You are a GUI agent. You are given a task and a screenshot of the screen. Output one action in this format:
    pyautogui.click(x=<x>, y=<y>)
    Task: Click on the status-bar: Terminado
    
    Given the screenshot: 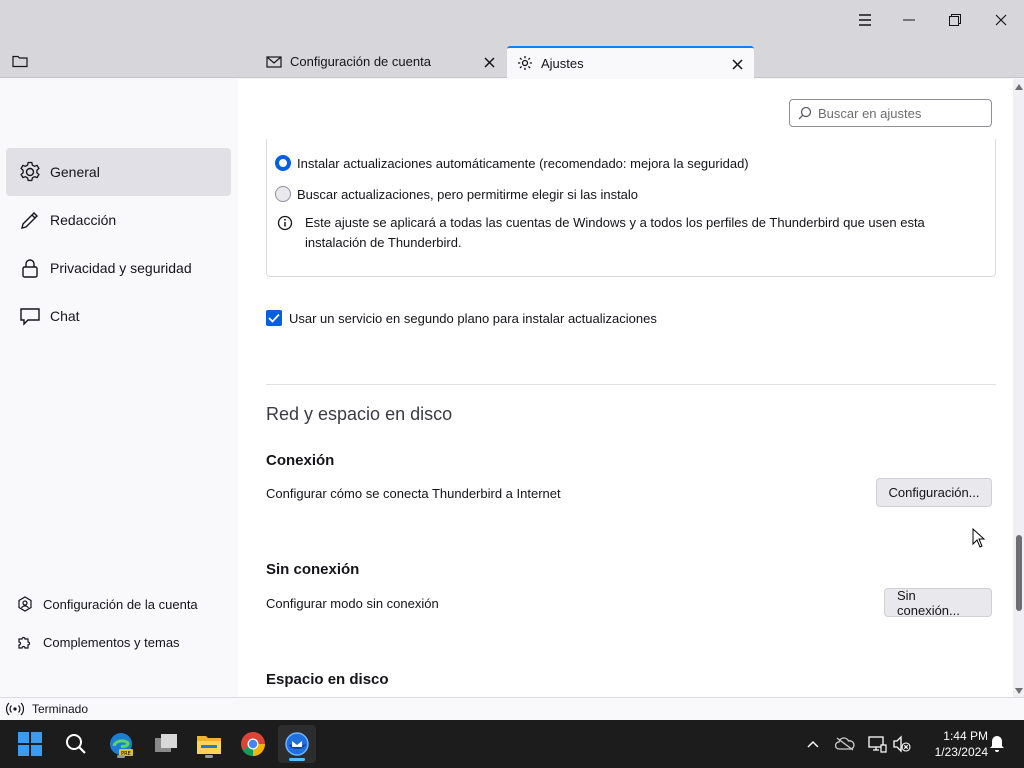 What is the action you would take?
    pyautogui.click(x=512, y=708)
    